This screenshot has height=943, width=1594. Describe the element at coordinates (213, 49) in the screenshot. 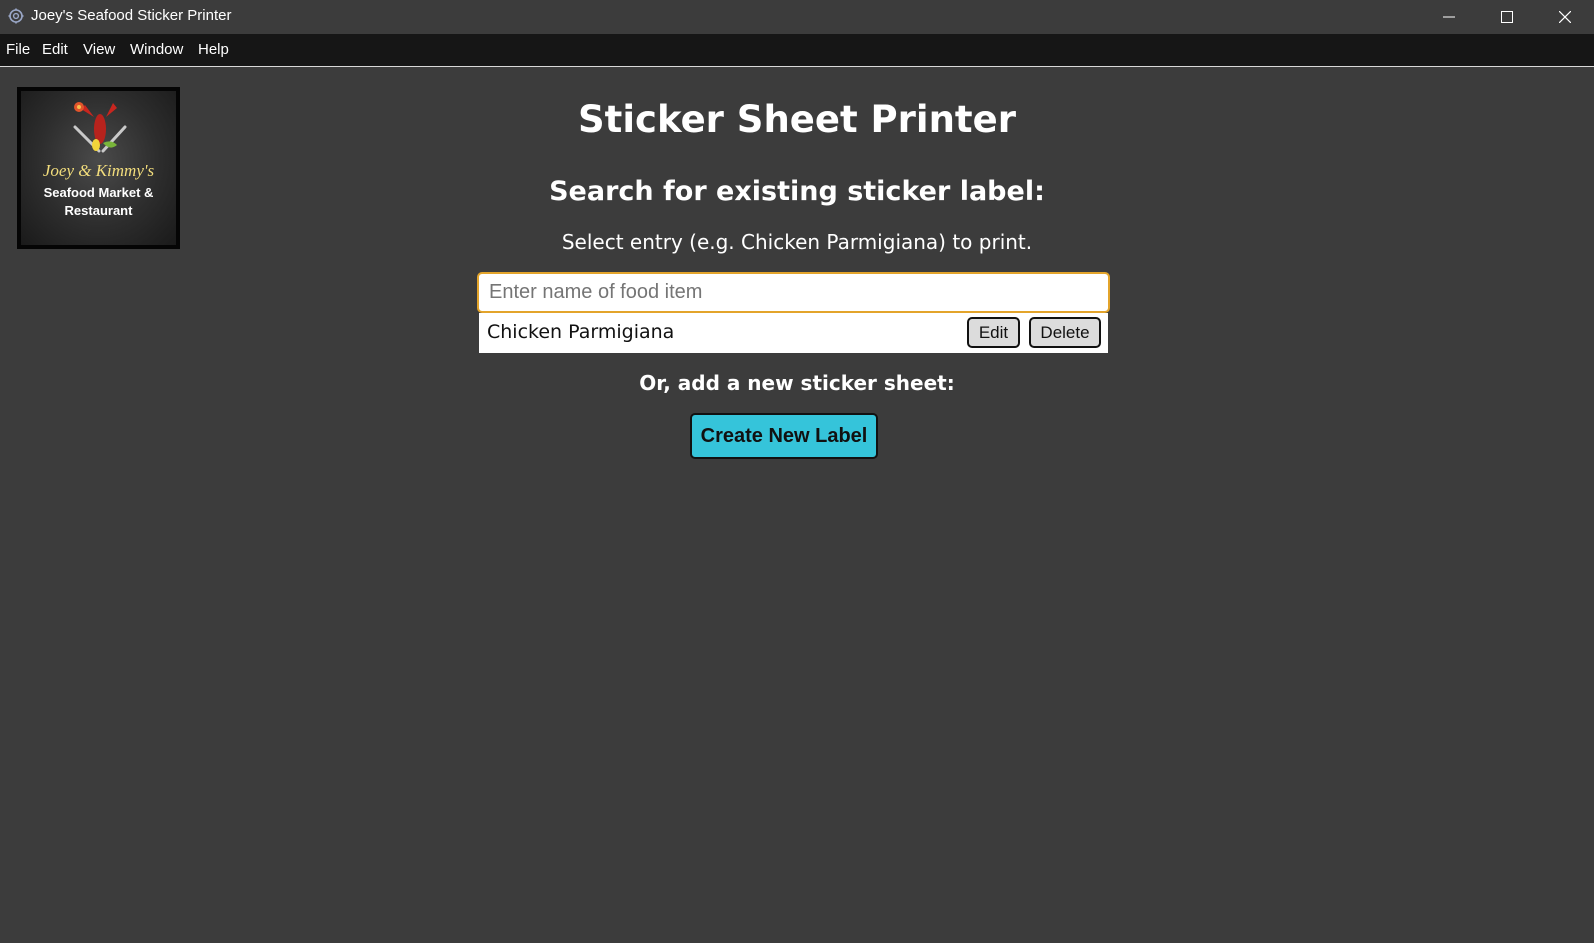

I see `menu-help: Help` at that location.